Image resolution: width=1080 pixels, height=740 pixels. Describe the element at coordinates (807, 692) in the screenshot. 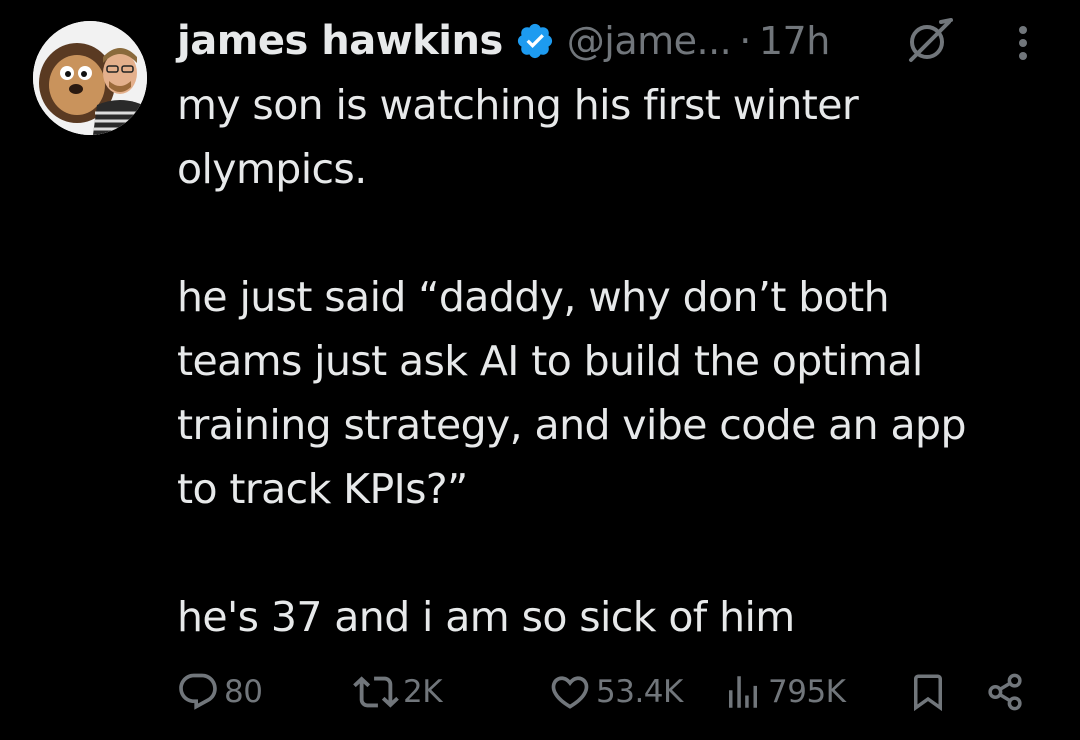

I see `views-count: 795K` at that location.